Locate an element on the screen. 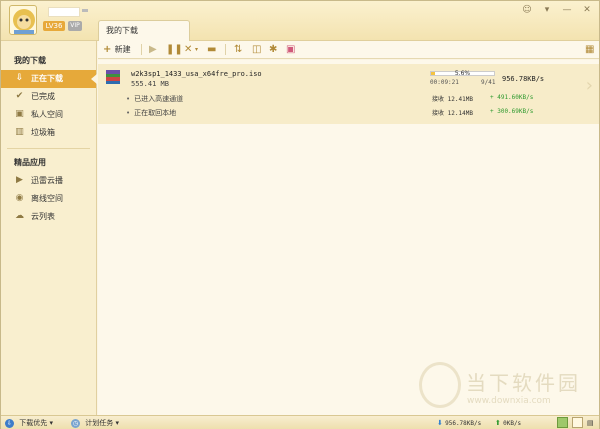 Image resolution: width=600 pixels, height=429 pixels. menu-icon: ▾ is located at coordinates (547, 10).